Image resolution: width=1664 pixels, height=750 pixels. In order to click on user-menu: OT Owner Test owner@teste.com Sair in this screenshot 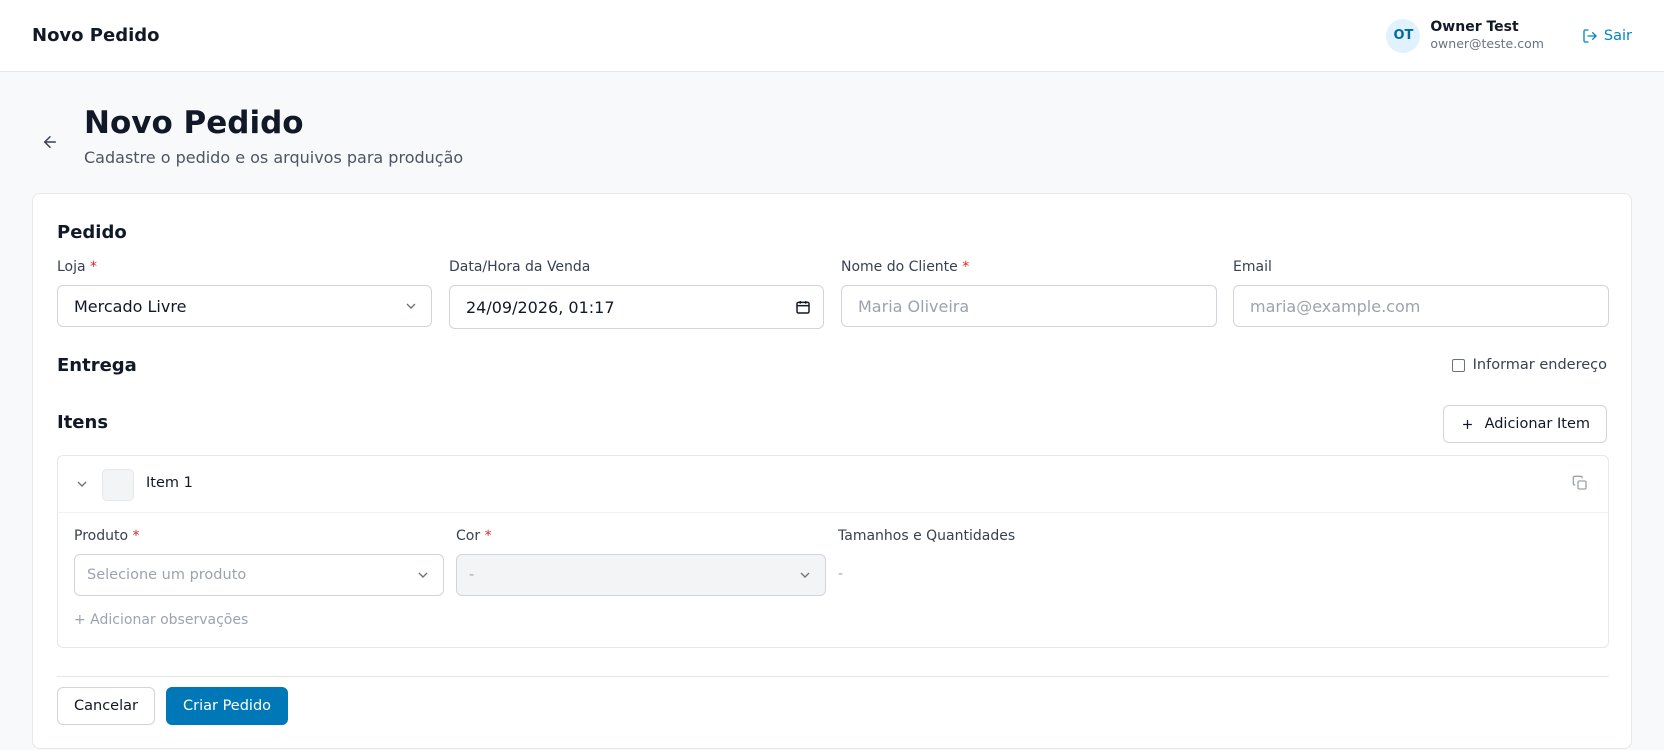, I will do `click(1509, 35)`.